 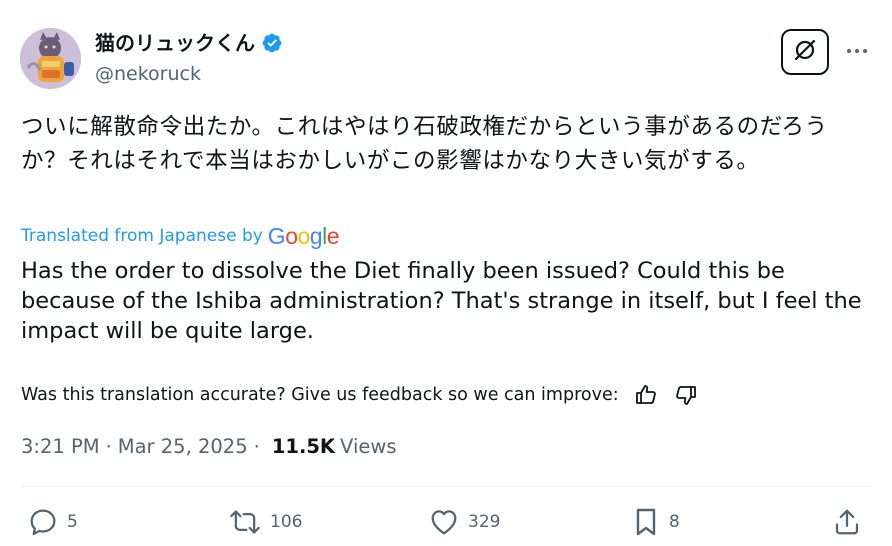 I want to click on reply-bubble-icon, so click(x=43, y=522).